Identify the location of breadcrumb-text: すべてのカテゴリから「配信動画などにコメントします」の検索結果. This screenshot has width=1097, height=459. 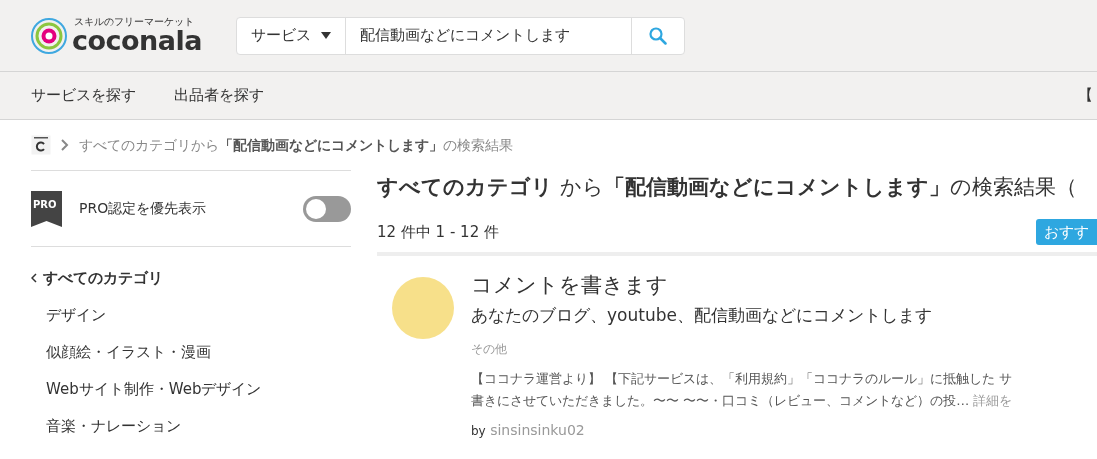
(296, 145).